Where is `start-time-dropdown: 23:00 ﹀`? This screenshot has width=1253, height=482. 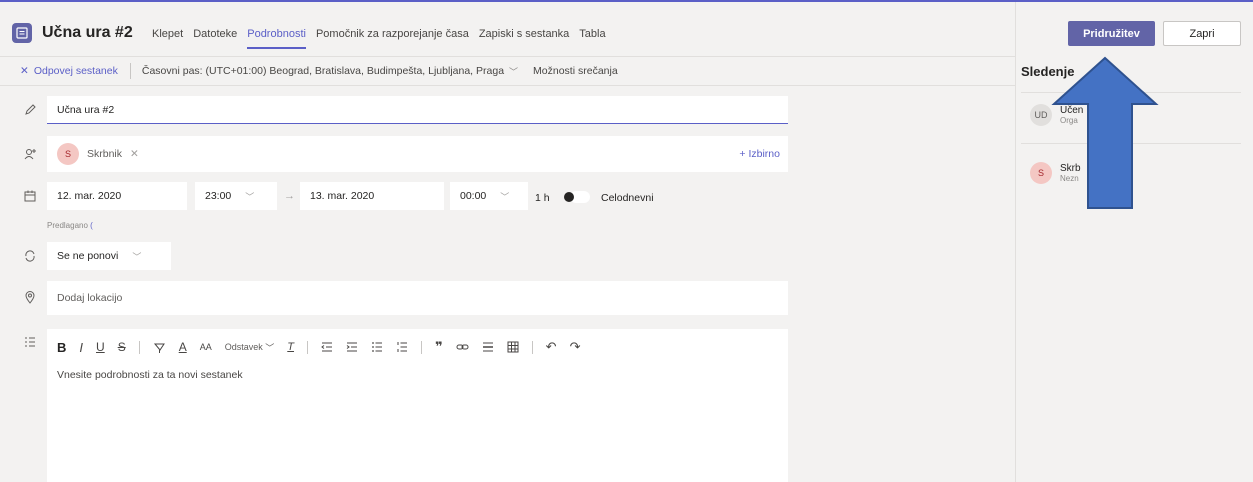
start-time-dropdown: 23:00 ﹀ is located at coordinates (236, 196).